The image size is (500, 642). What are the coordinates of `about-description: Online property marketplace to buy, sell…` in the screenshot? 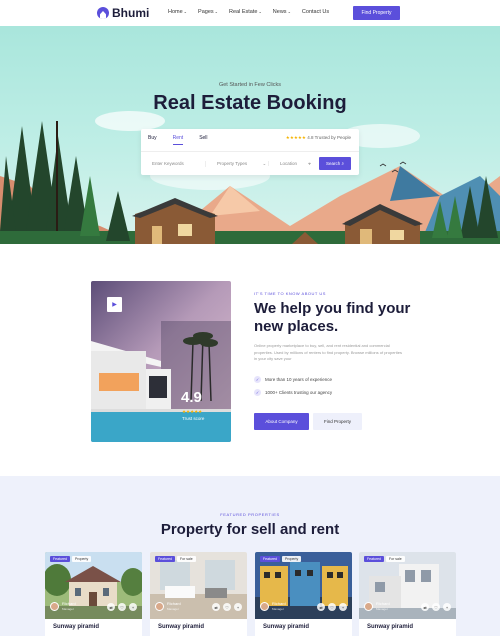 It's located at (328, 352).